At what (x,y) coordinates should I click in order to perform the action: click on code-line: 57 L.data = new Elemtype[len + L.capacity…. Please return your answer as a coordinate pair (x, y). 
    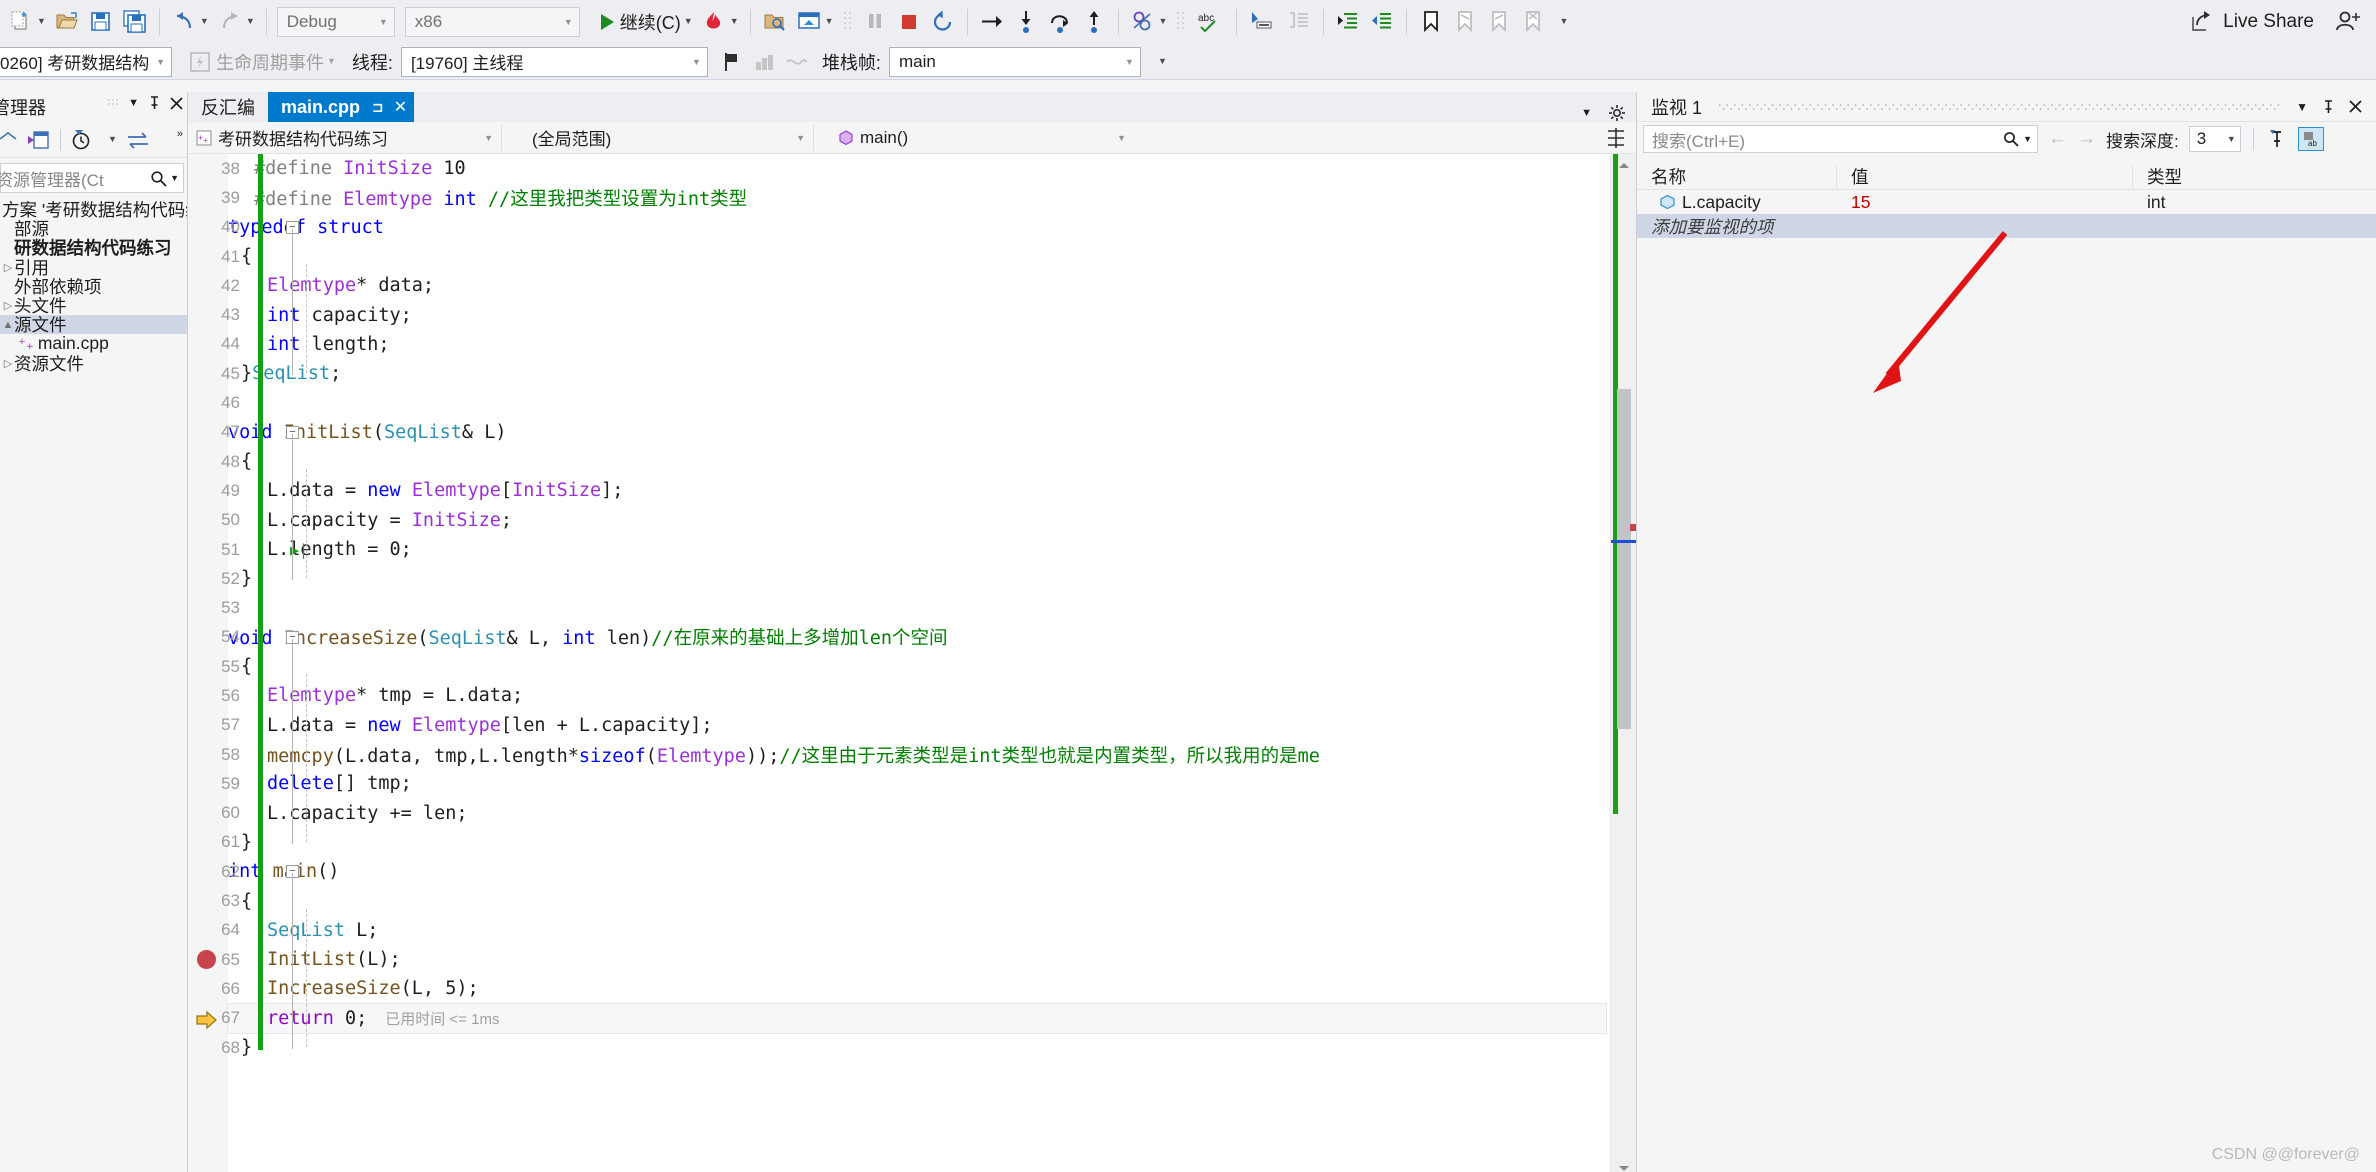
    Looking at the image, I should click on (913, 725).